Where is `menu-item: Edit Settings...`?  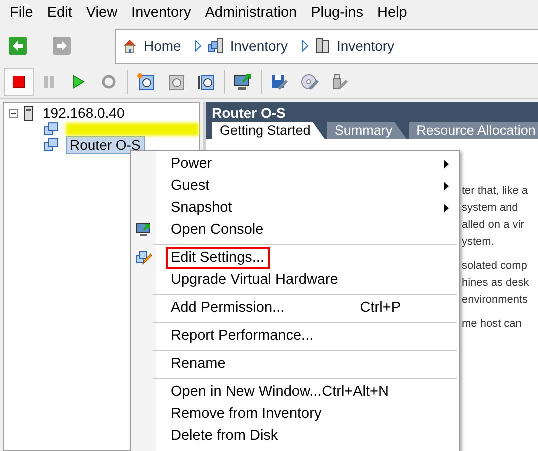
menu-item: Edit Settings... is located at coordinates (218, 258).